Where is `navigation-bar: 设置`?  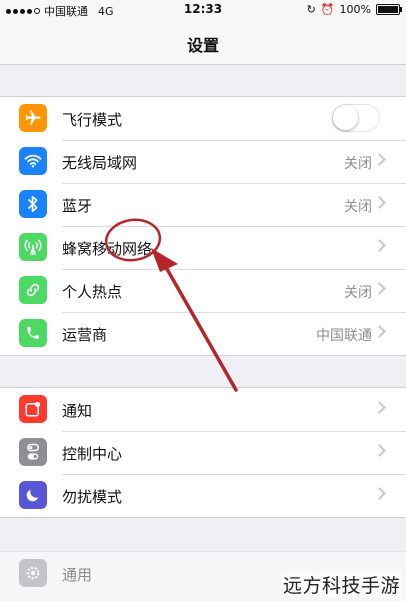 navigation-bar: 设置 is located at coordinates (203, 42).